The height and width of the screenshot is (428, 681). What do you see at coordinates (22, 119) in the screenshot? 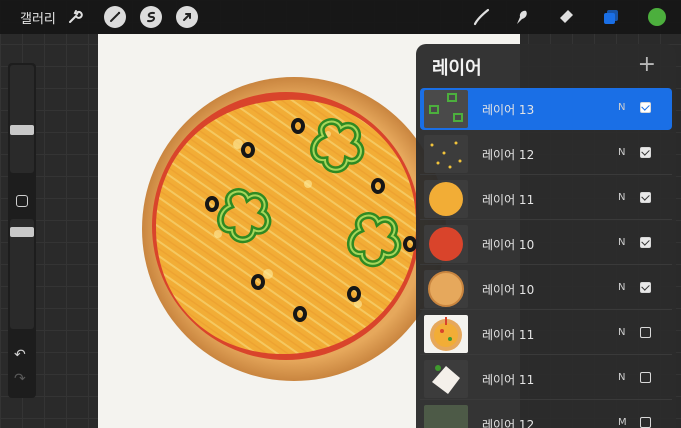
I see `brush-size-slider` at bounding box center [22, 119].